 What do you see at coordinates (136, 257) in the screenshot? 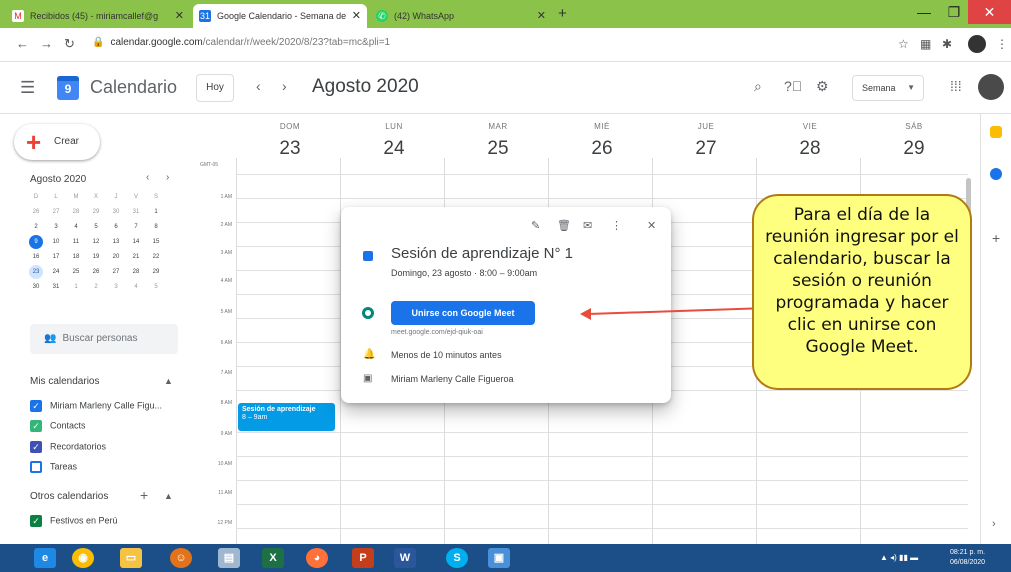
I see `mini-day: 21` at bounding box center [136, 257].